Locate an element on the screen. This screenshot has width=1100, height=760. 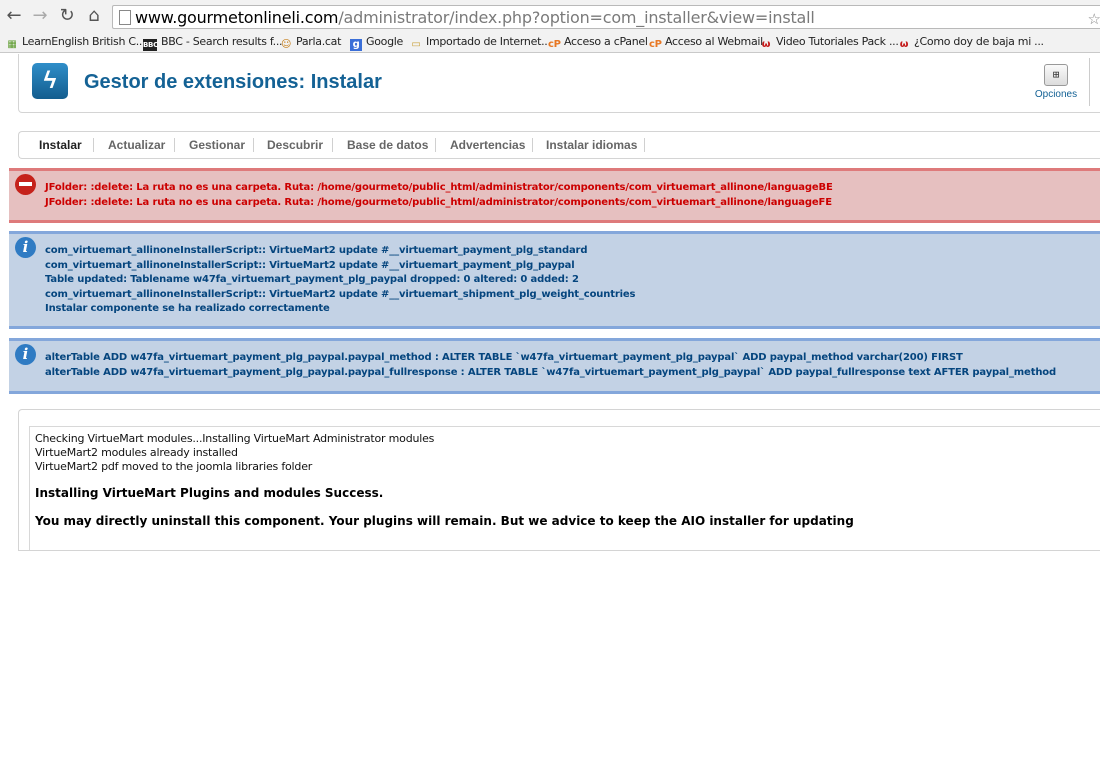
forward-arrow-icon: → is located at coordinates (40, 16).